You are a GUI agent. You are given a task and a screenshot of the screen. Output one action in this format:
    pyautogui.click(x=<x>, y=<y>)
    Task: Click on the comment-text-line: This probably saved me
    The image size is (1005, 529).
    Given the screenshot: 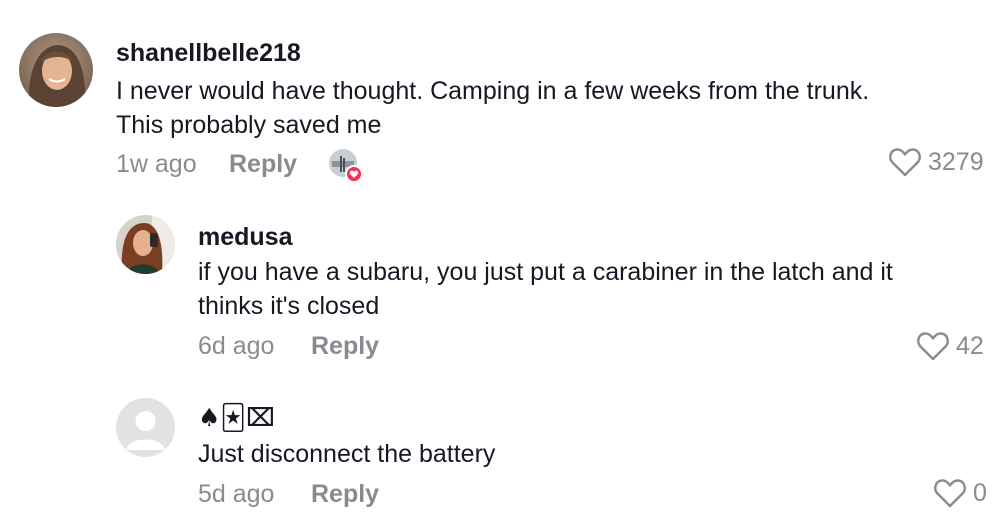 What is the action you would take?
    pyautogui.click(x=249, y=125)
    